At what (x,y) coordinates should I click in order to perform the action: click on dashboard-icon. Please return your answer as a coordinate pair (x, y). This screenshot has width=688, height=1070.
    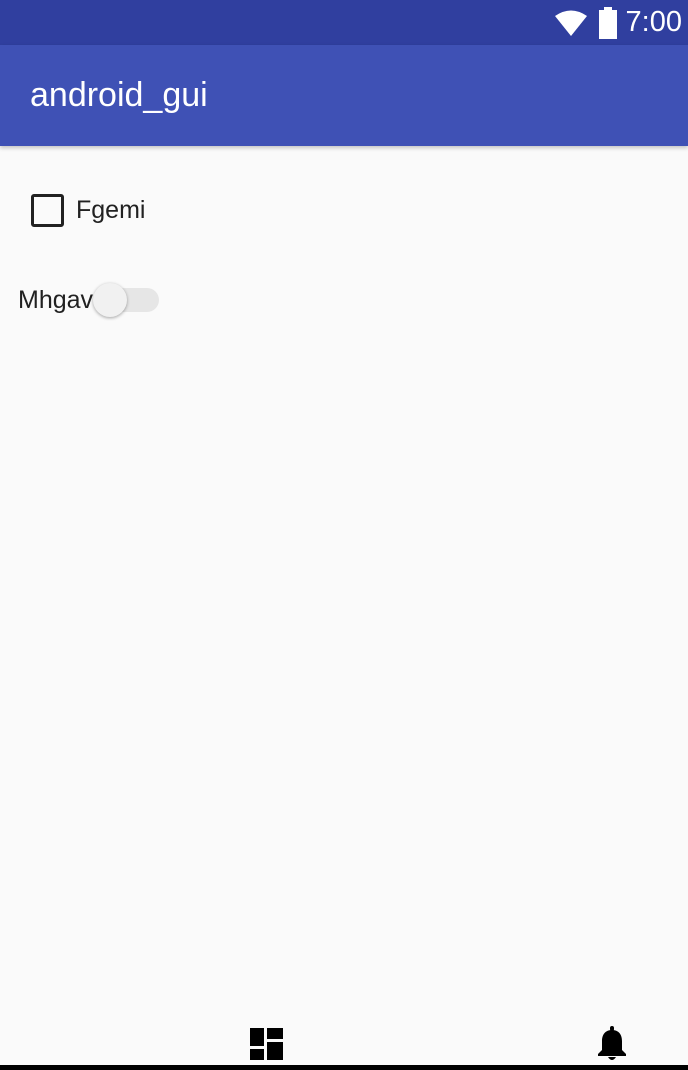
    Looking at the image, I should click on (266, 1044).